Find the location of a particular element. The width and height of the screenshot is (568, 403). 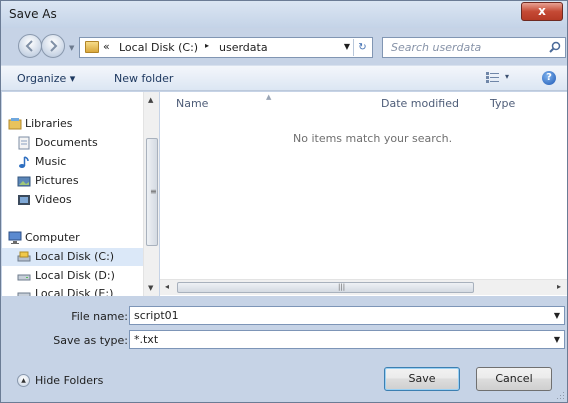

file-name-input: script01 ▼ is located at coordinates (347, 315).